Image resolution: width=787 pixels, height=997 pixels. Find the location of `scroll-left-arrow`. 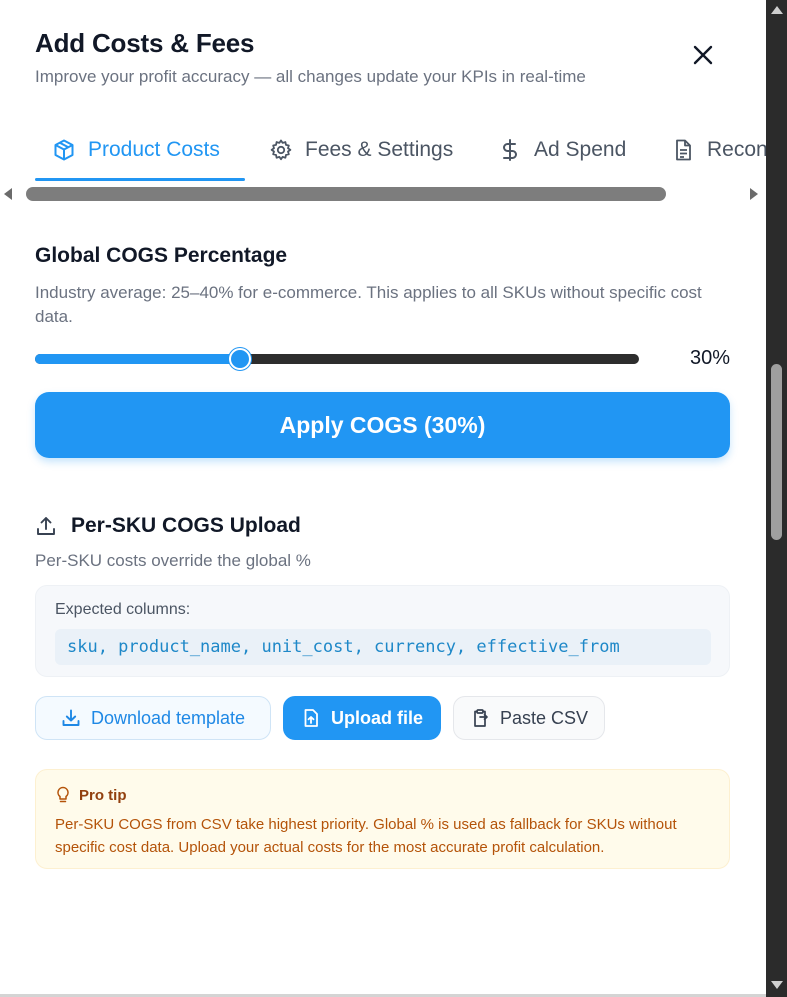

scroll-left-arrow is located at coordinates (8, 194).